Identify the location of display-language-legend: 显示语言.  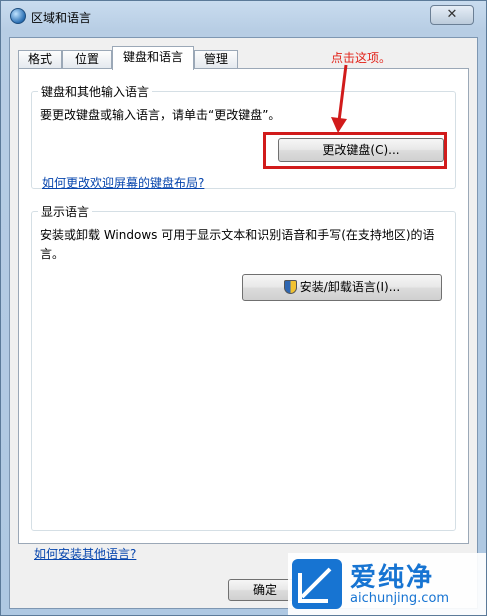
(65, 211).